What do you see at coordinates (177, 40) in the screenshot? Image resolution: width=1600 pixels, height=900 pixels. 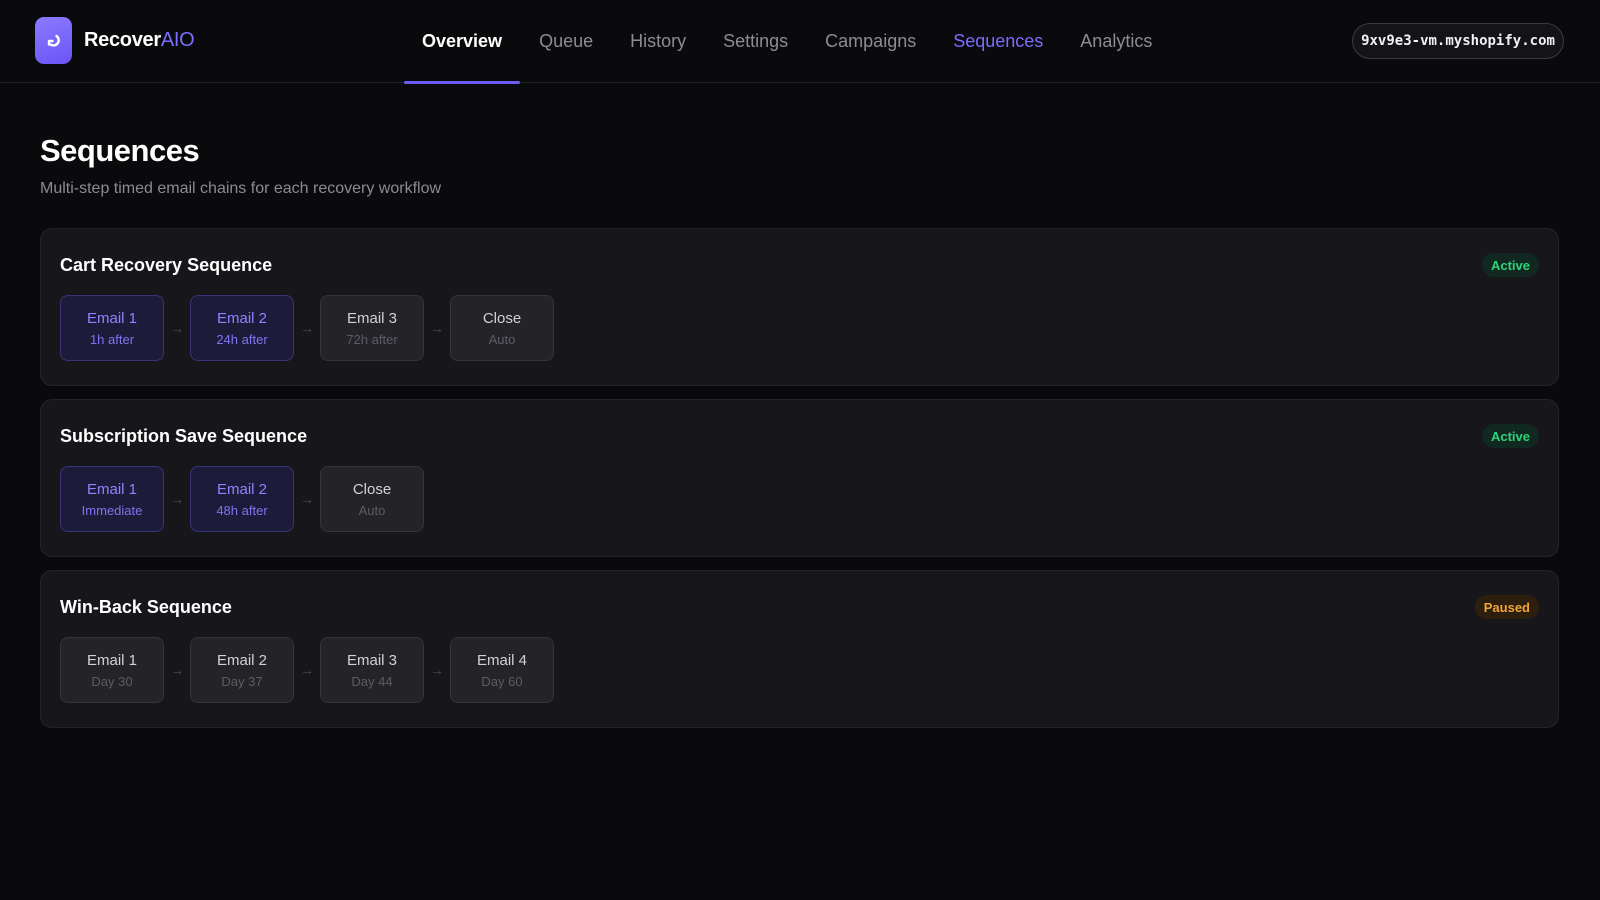 I see `brand-name-part2: AIO` at bounding box center [177, 40].